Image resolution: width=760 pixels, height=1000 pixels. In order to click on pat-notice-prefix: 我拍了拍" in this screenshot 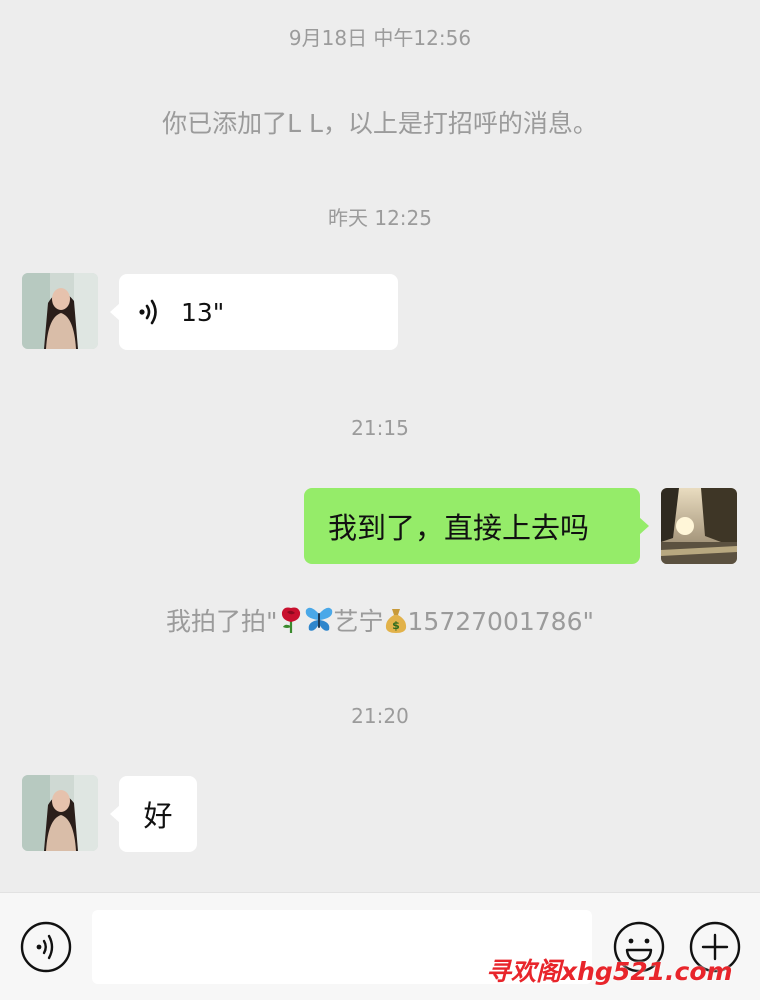, I will do `click(222, 621)`.